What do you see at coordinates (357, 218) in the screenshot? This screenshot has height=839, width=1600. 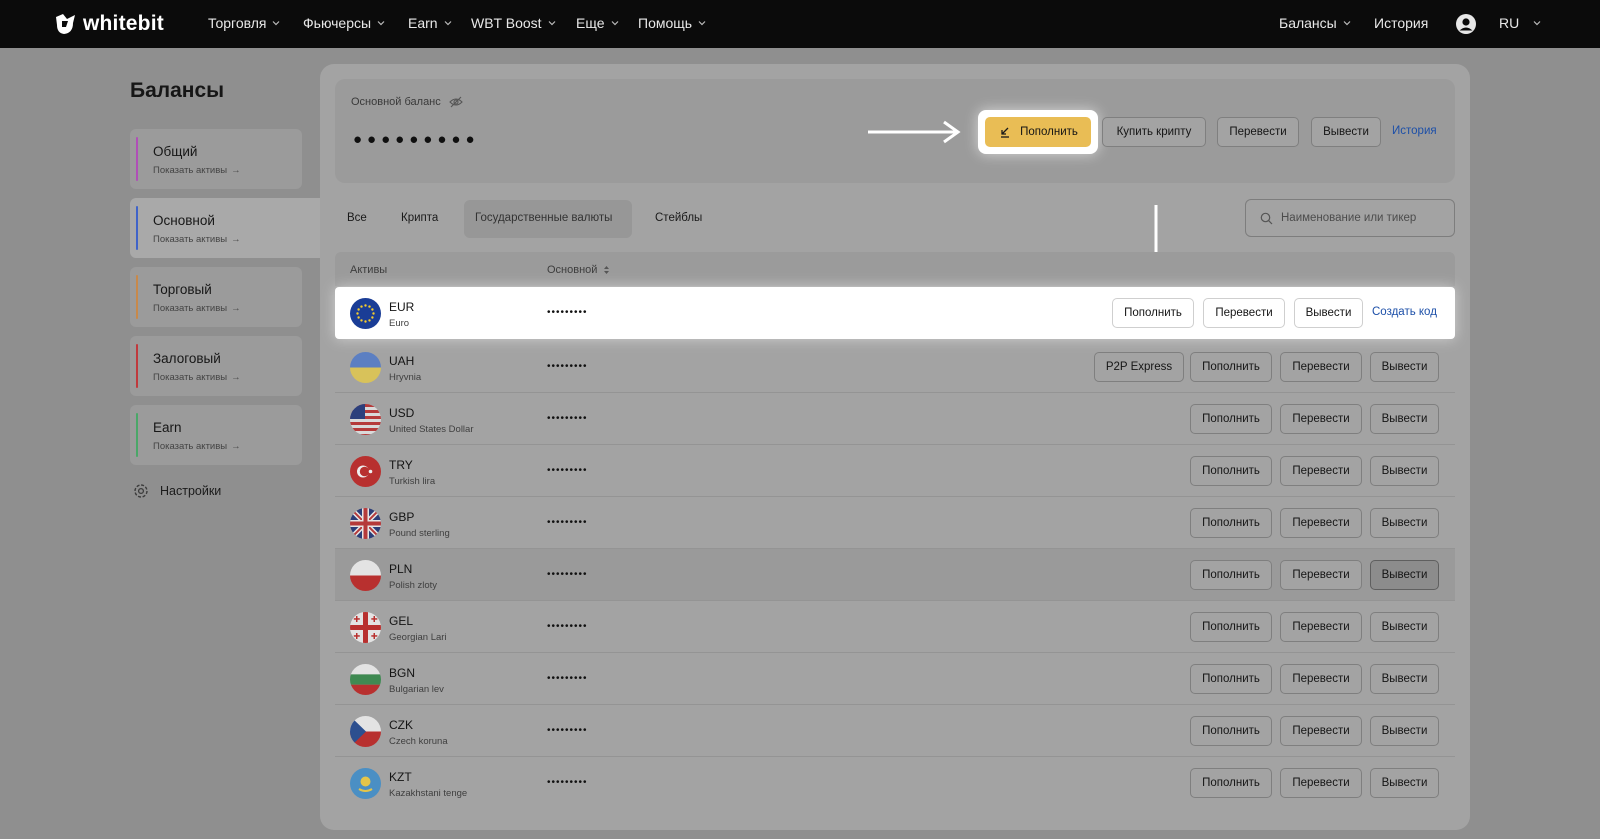 I see `tab-all: Все` at bounding box center [357, 218].